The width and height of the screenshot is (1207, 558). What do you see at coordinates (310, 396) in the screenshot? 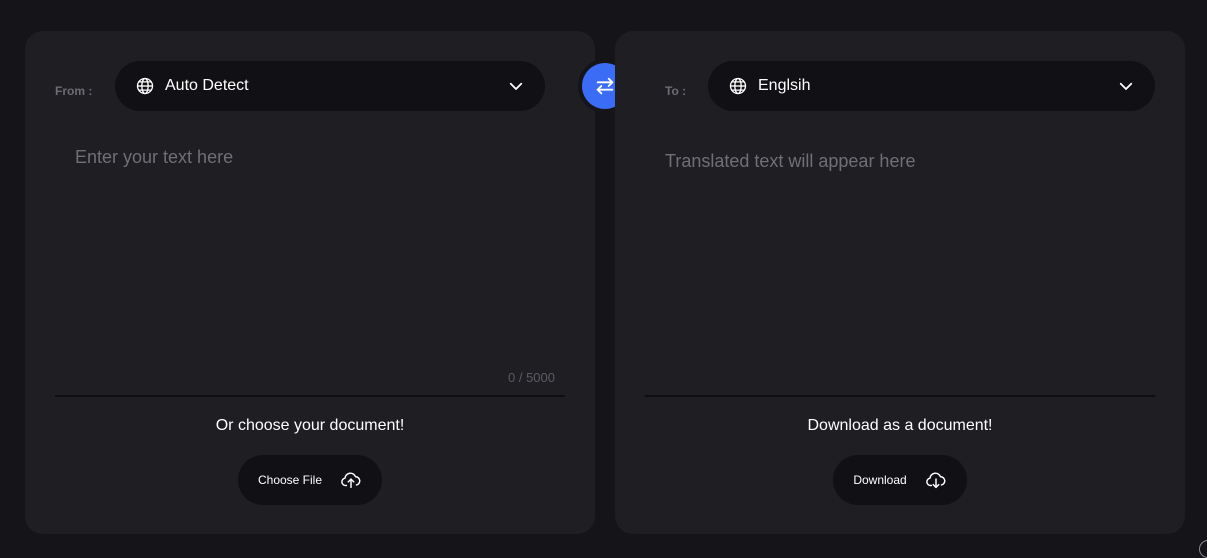
I see `source-divider` at bounding box center [310, 396].